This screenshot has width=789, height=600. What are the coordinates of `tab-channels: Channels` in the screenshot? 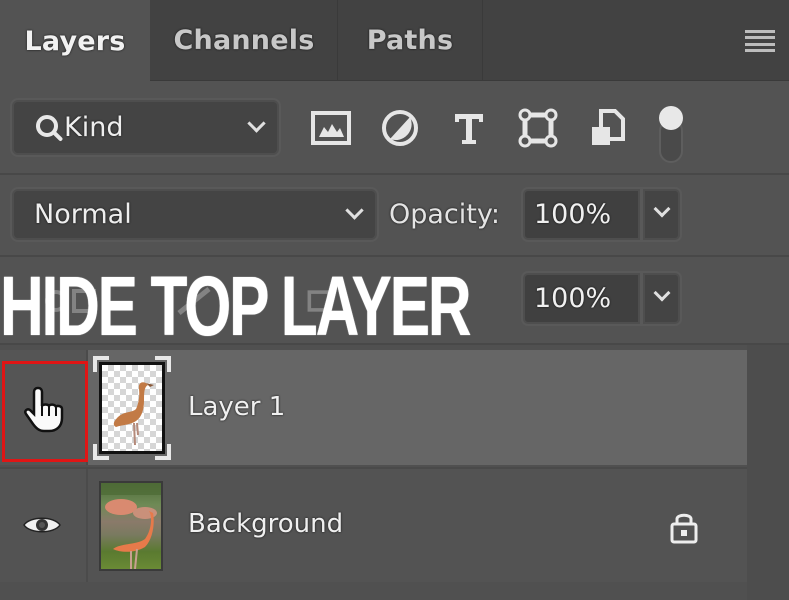 It's located at (244, 40).